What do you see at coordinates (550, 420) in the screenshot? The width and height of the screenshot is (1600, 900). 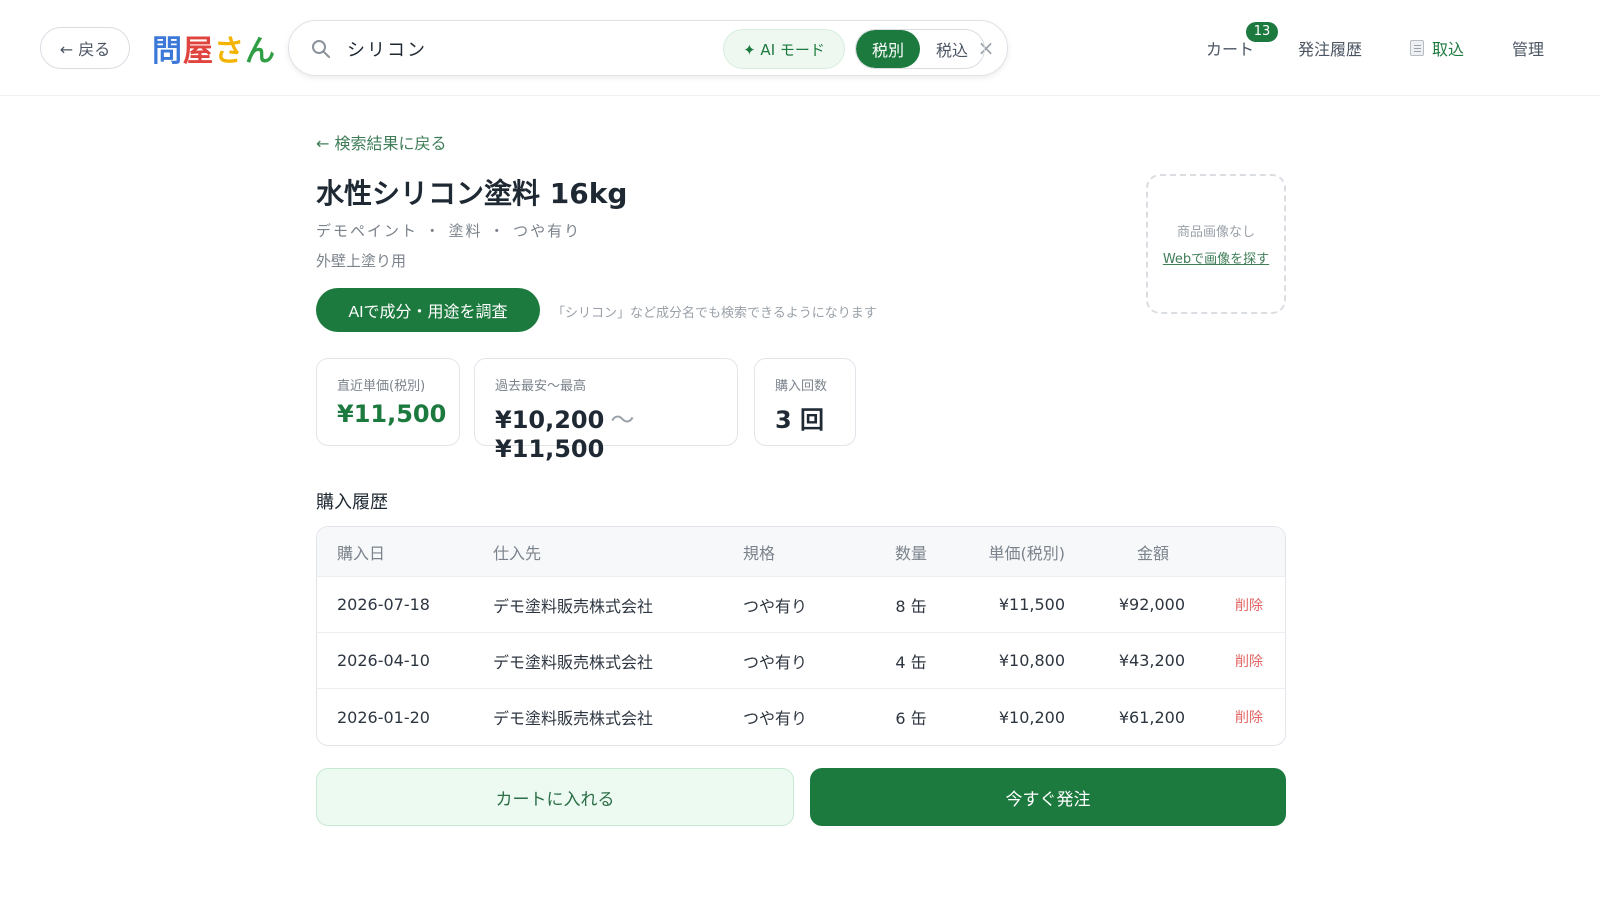 I see `price-min: ¥10,200` at bounding box center [550, 420].